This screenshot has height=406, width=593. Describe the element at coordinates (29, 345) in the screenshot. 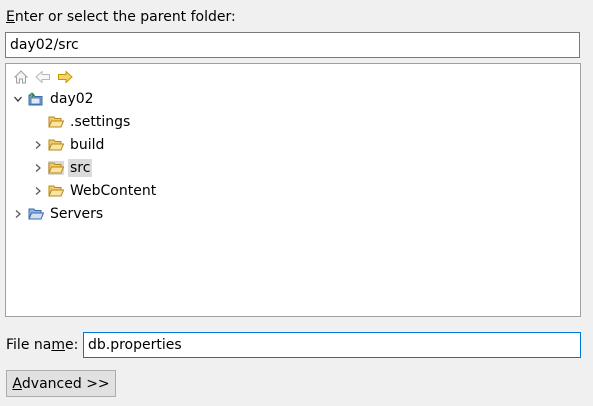

I see `file-name-label-pre: File na` at that location.